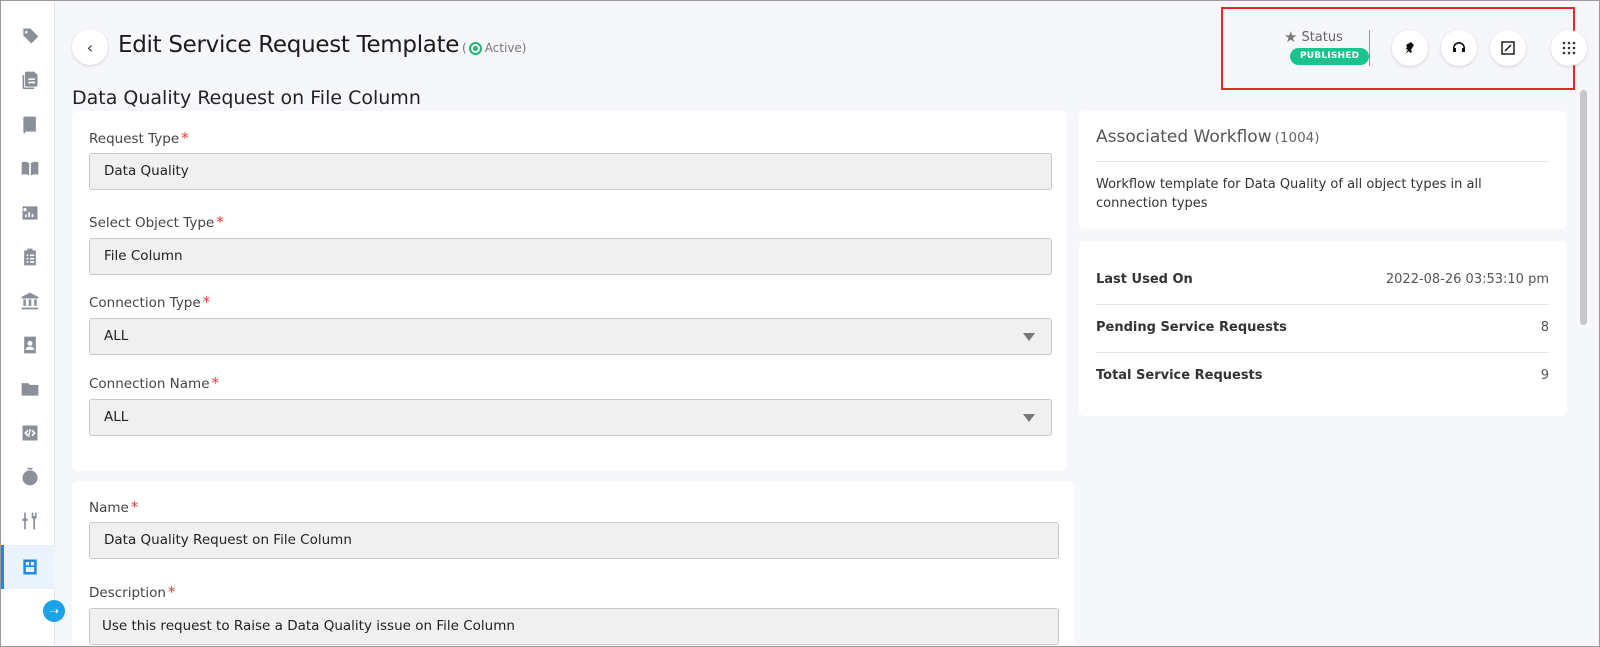 This screenshot has width=1600, height=647. I want to click on sidebar-item-book, so click(30, 125).